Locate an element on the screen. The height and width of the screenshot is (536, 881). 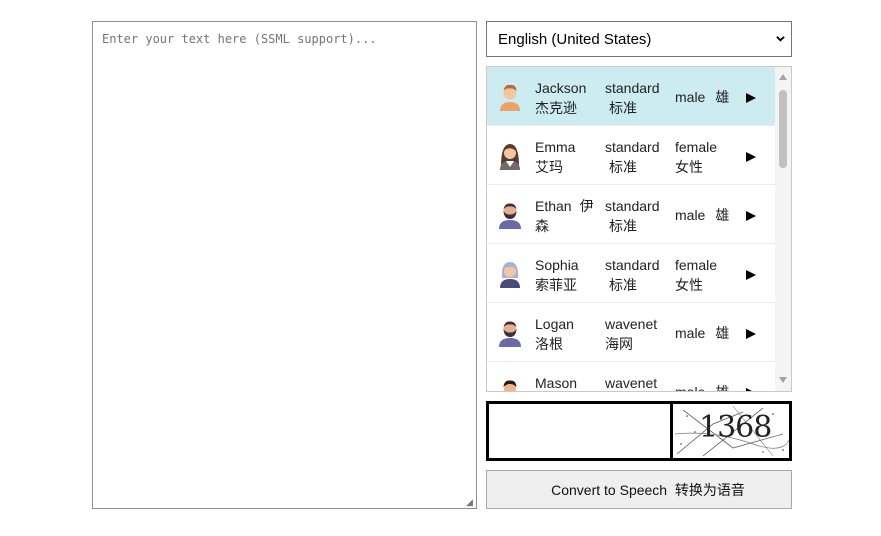
voice-name: Ethan 伊森 is located at coordinates (566, 216).